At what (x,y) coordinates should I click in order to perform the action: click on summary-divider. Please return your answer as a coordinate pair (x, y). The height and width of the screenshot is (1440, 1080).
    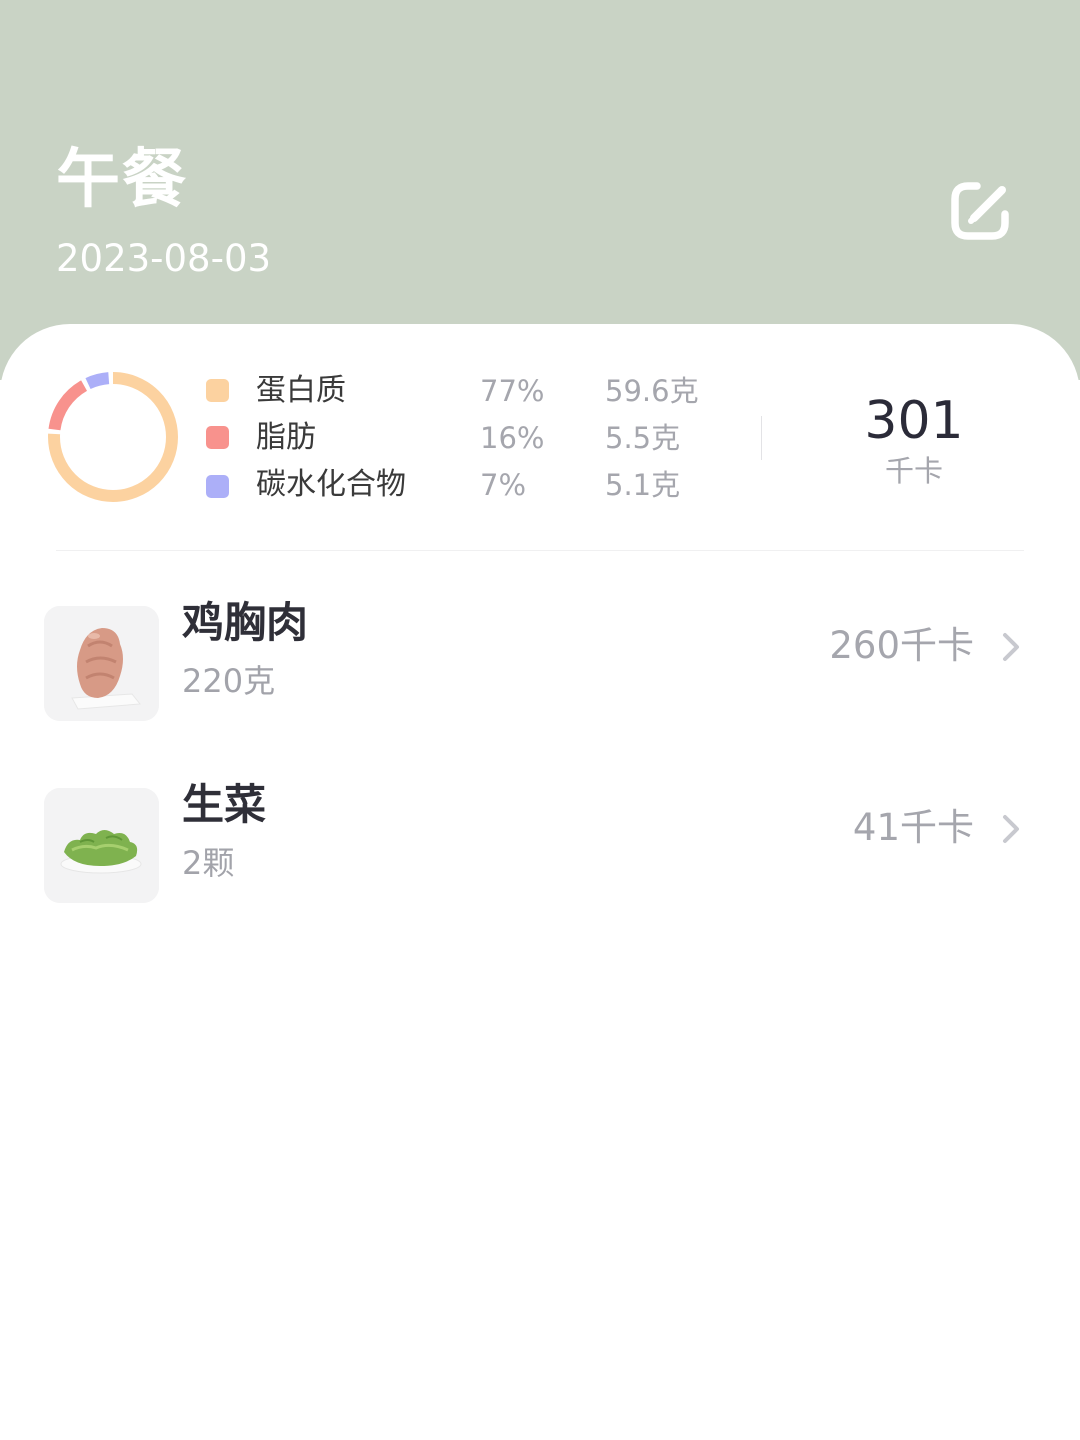
    Looking at the image, I should click on (761, 438).